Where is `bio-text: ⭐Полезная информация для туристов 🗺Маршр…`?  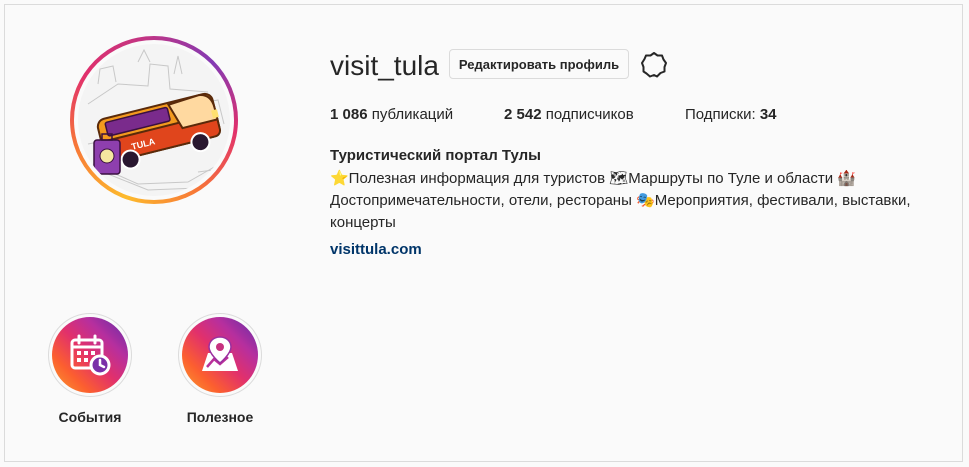
bio-text: ⭐Полезная информация для туристов 🗺Маршр… is located at coordinates (640, 201).